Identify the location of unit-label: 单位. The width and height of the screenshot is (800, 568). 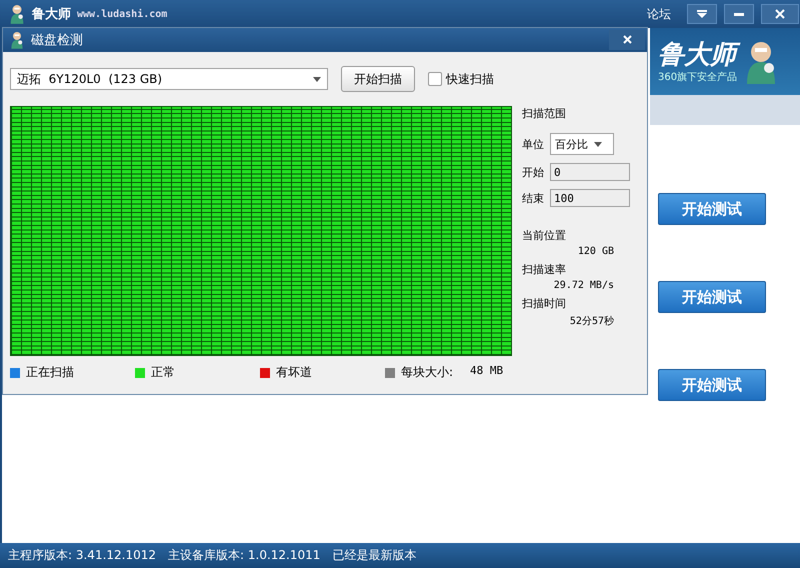
(533, 144).